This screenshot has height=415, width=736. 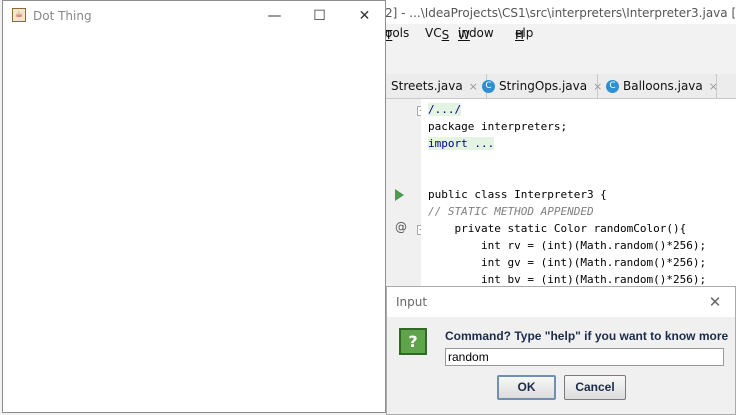 What do you see at coordinates (560, 34) in the screenshot?
I see `ide-menu-bar: Tools VC S Window Help` at bounding box center [560, 34].